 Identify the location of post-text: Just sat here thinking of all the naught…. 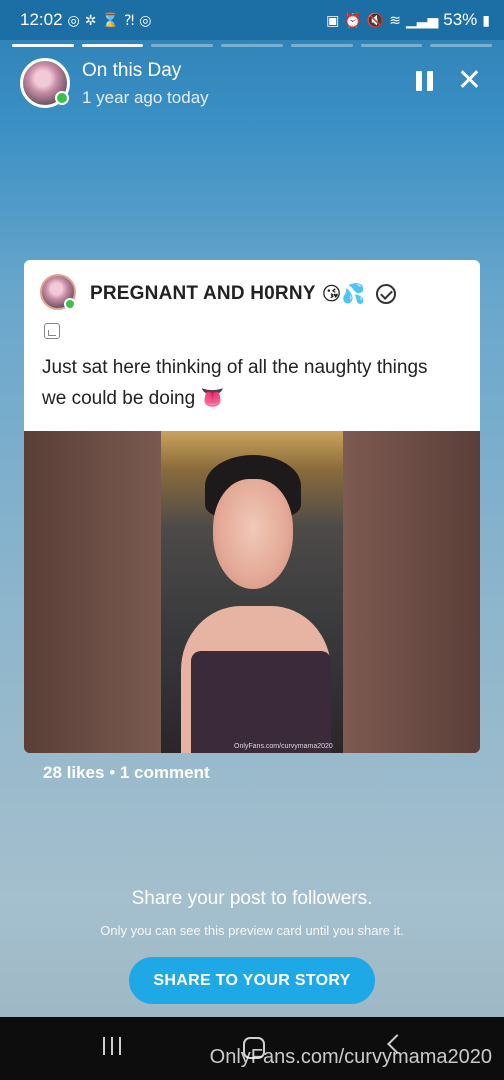
(235, 383).